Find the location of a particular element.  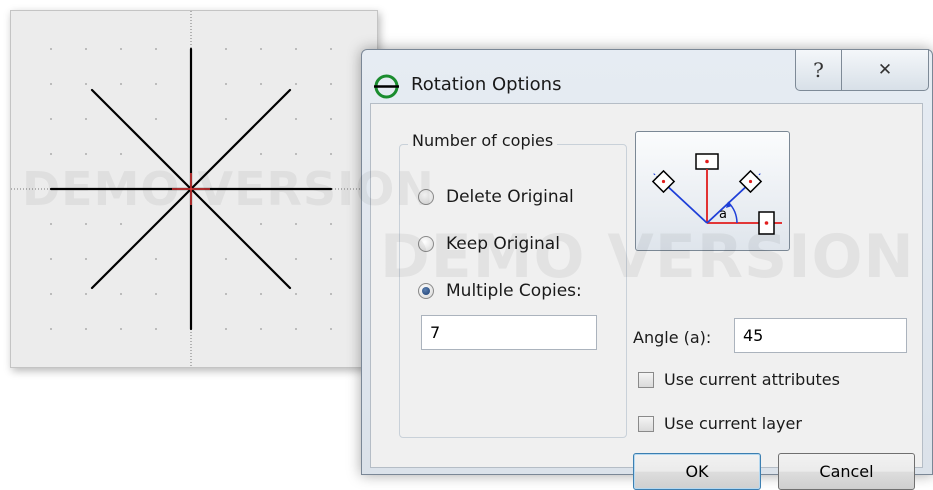

ok-button: OK is located at coordinates (697, 471).